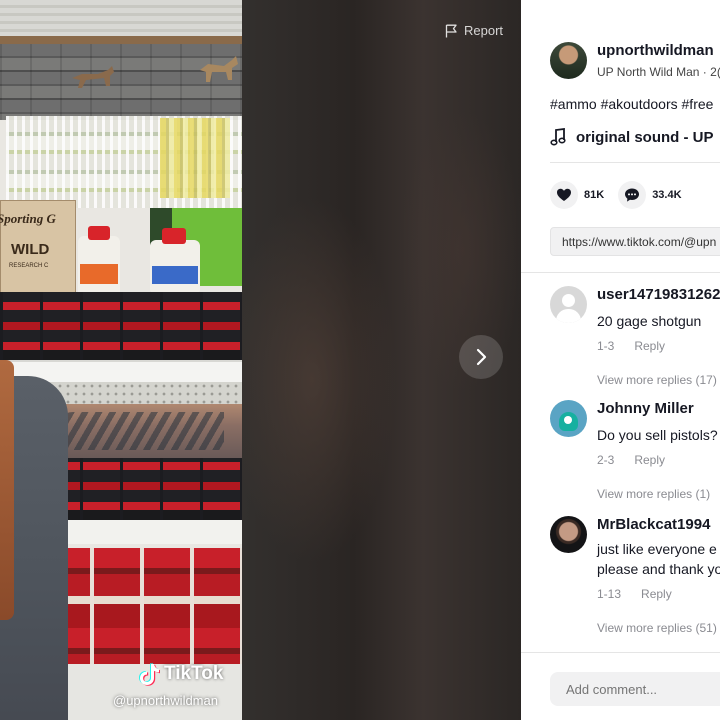 This screenshot has width=720, height=720. Describe the element at coordinates (658, 569) in the screenshot. I see `comment-text-line-2: please and thank yo` at that location.